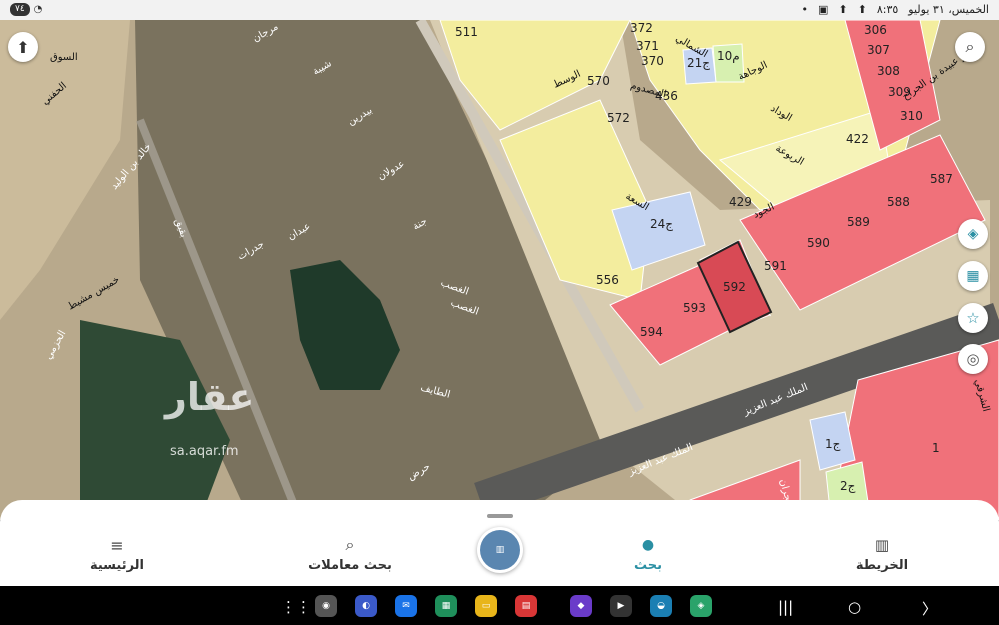 Image resolution: width=999 pixels, height=625 pixels. I want to click on plot-label: 422, so click(857, 139).